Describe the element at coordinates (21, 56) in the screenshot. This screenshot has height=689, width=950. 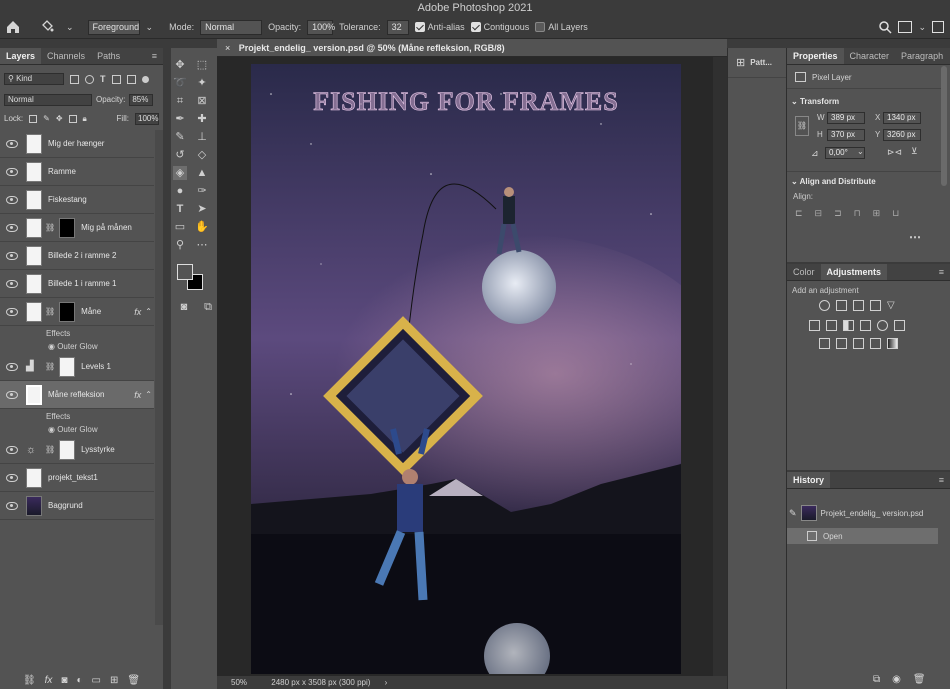
I see `tab-layers: Layers` at that location.